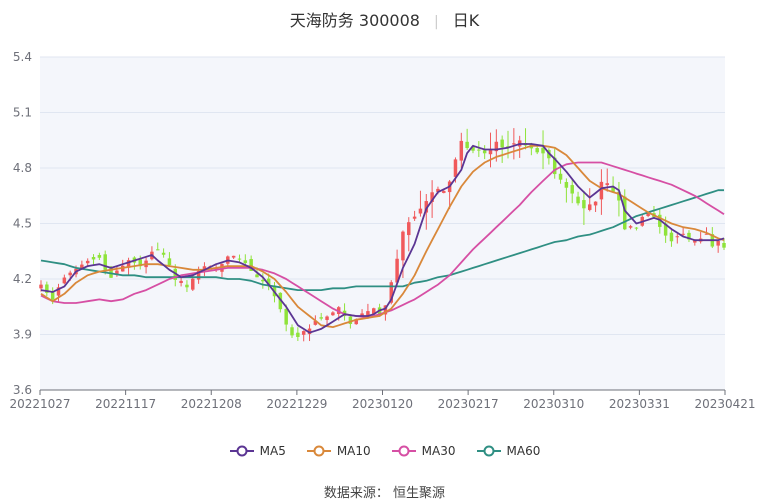 The width and height of the screenshot is (769, 501). Describe the element at coordinates (22, 390) in the screenshot. I see `y-tick-label: 3.6` at that location.